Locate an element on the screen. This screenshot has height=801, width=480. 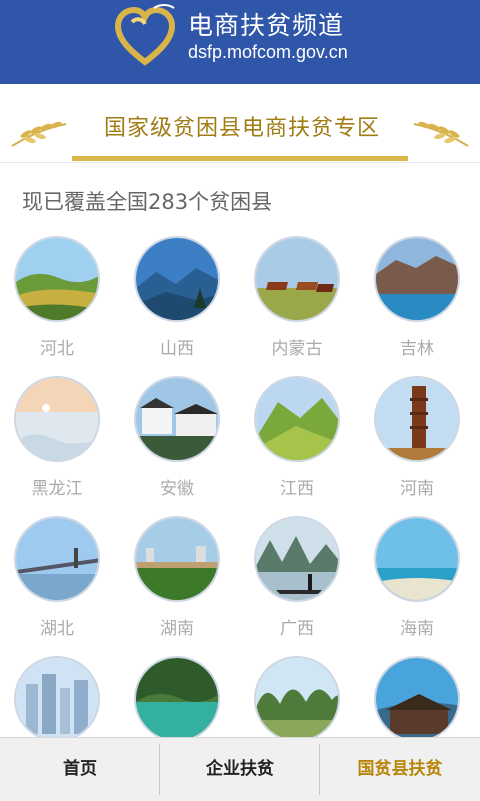
province-label: 山西 is located at coordinates (177, 349).